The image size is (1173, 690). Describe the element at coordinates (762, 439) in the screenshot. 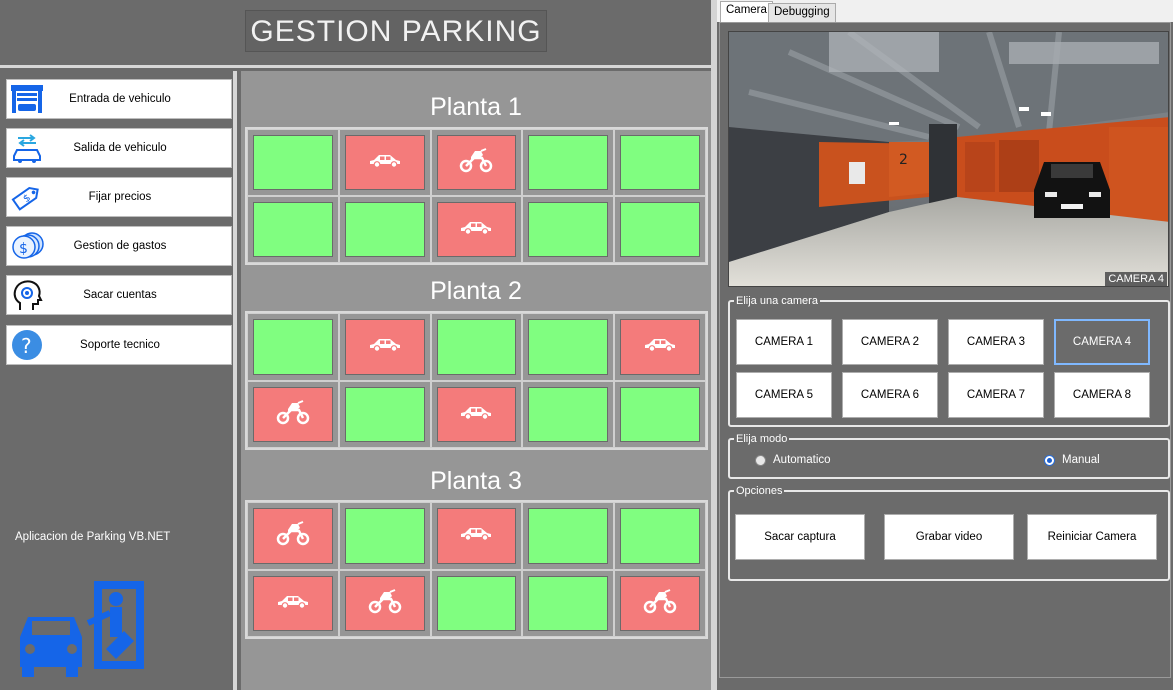

I see `mode-group-label: Elija modo` at that location.